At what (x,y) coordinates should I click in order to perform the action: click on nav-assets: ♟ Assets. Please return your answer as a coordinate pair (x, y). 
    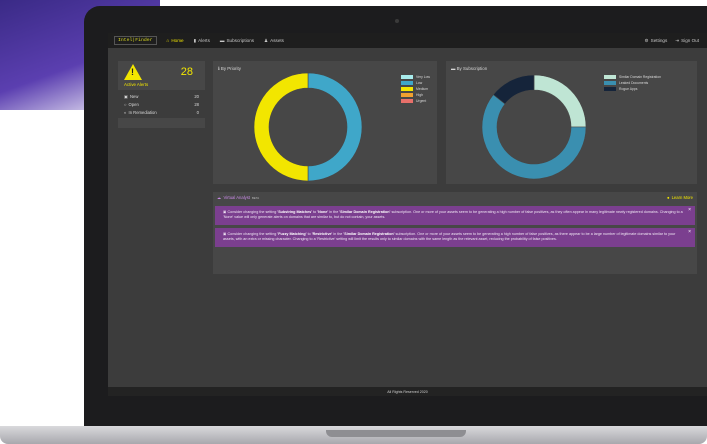
    Looking at the image, I should click on (274, 41).